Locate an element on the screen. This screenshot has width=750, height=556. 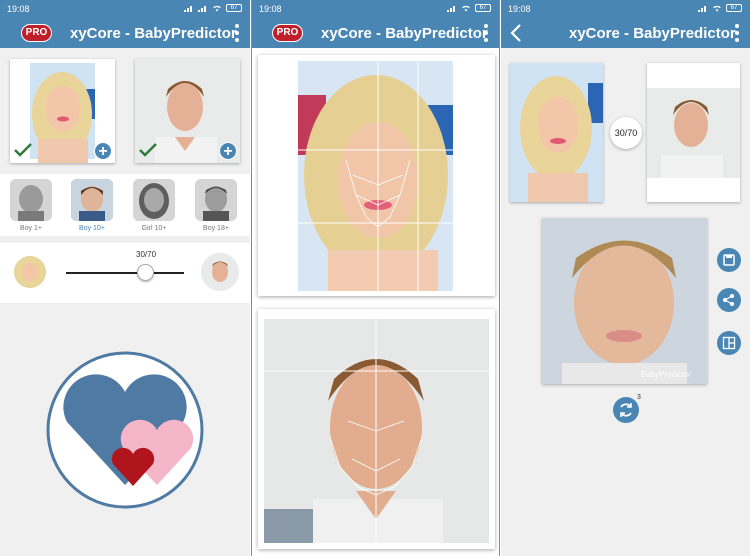
regenerate-count: 3 is located at coordinates (639, 397).